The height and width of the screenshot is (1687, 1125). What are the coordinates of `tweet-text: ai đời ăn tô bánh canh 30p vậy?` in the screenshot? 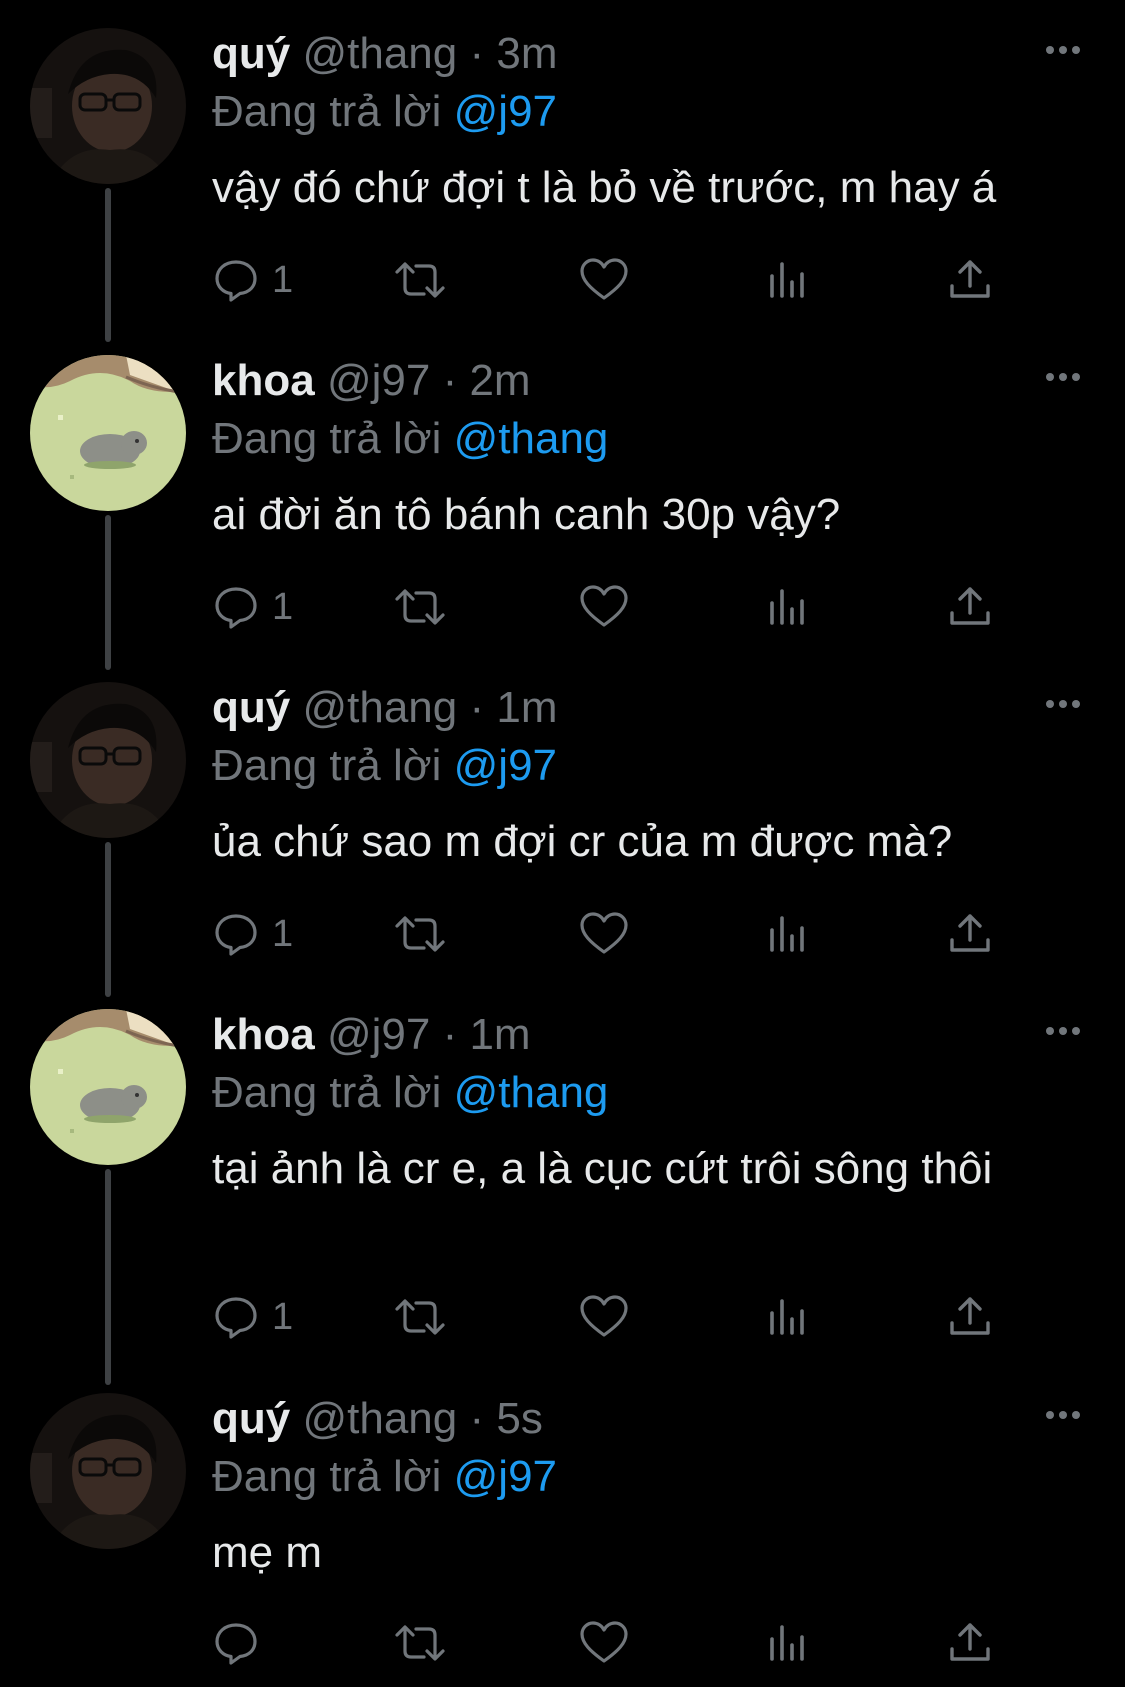 It's located at (526, 514).